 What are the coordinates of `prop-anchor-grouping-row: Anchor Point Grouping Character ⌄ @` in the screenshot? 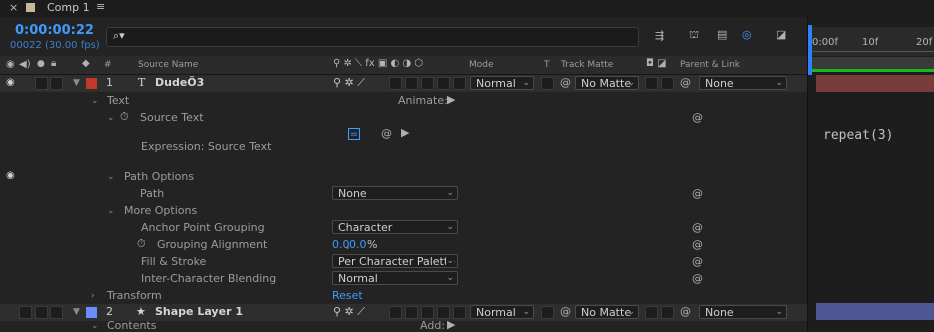 It's located at (403, 228).